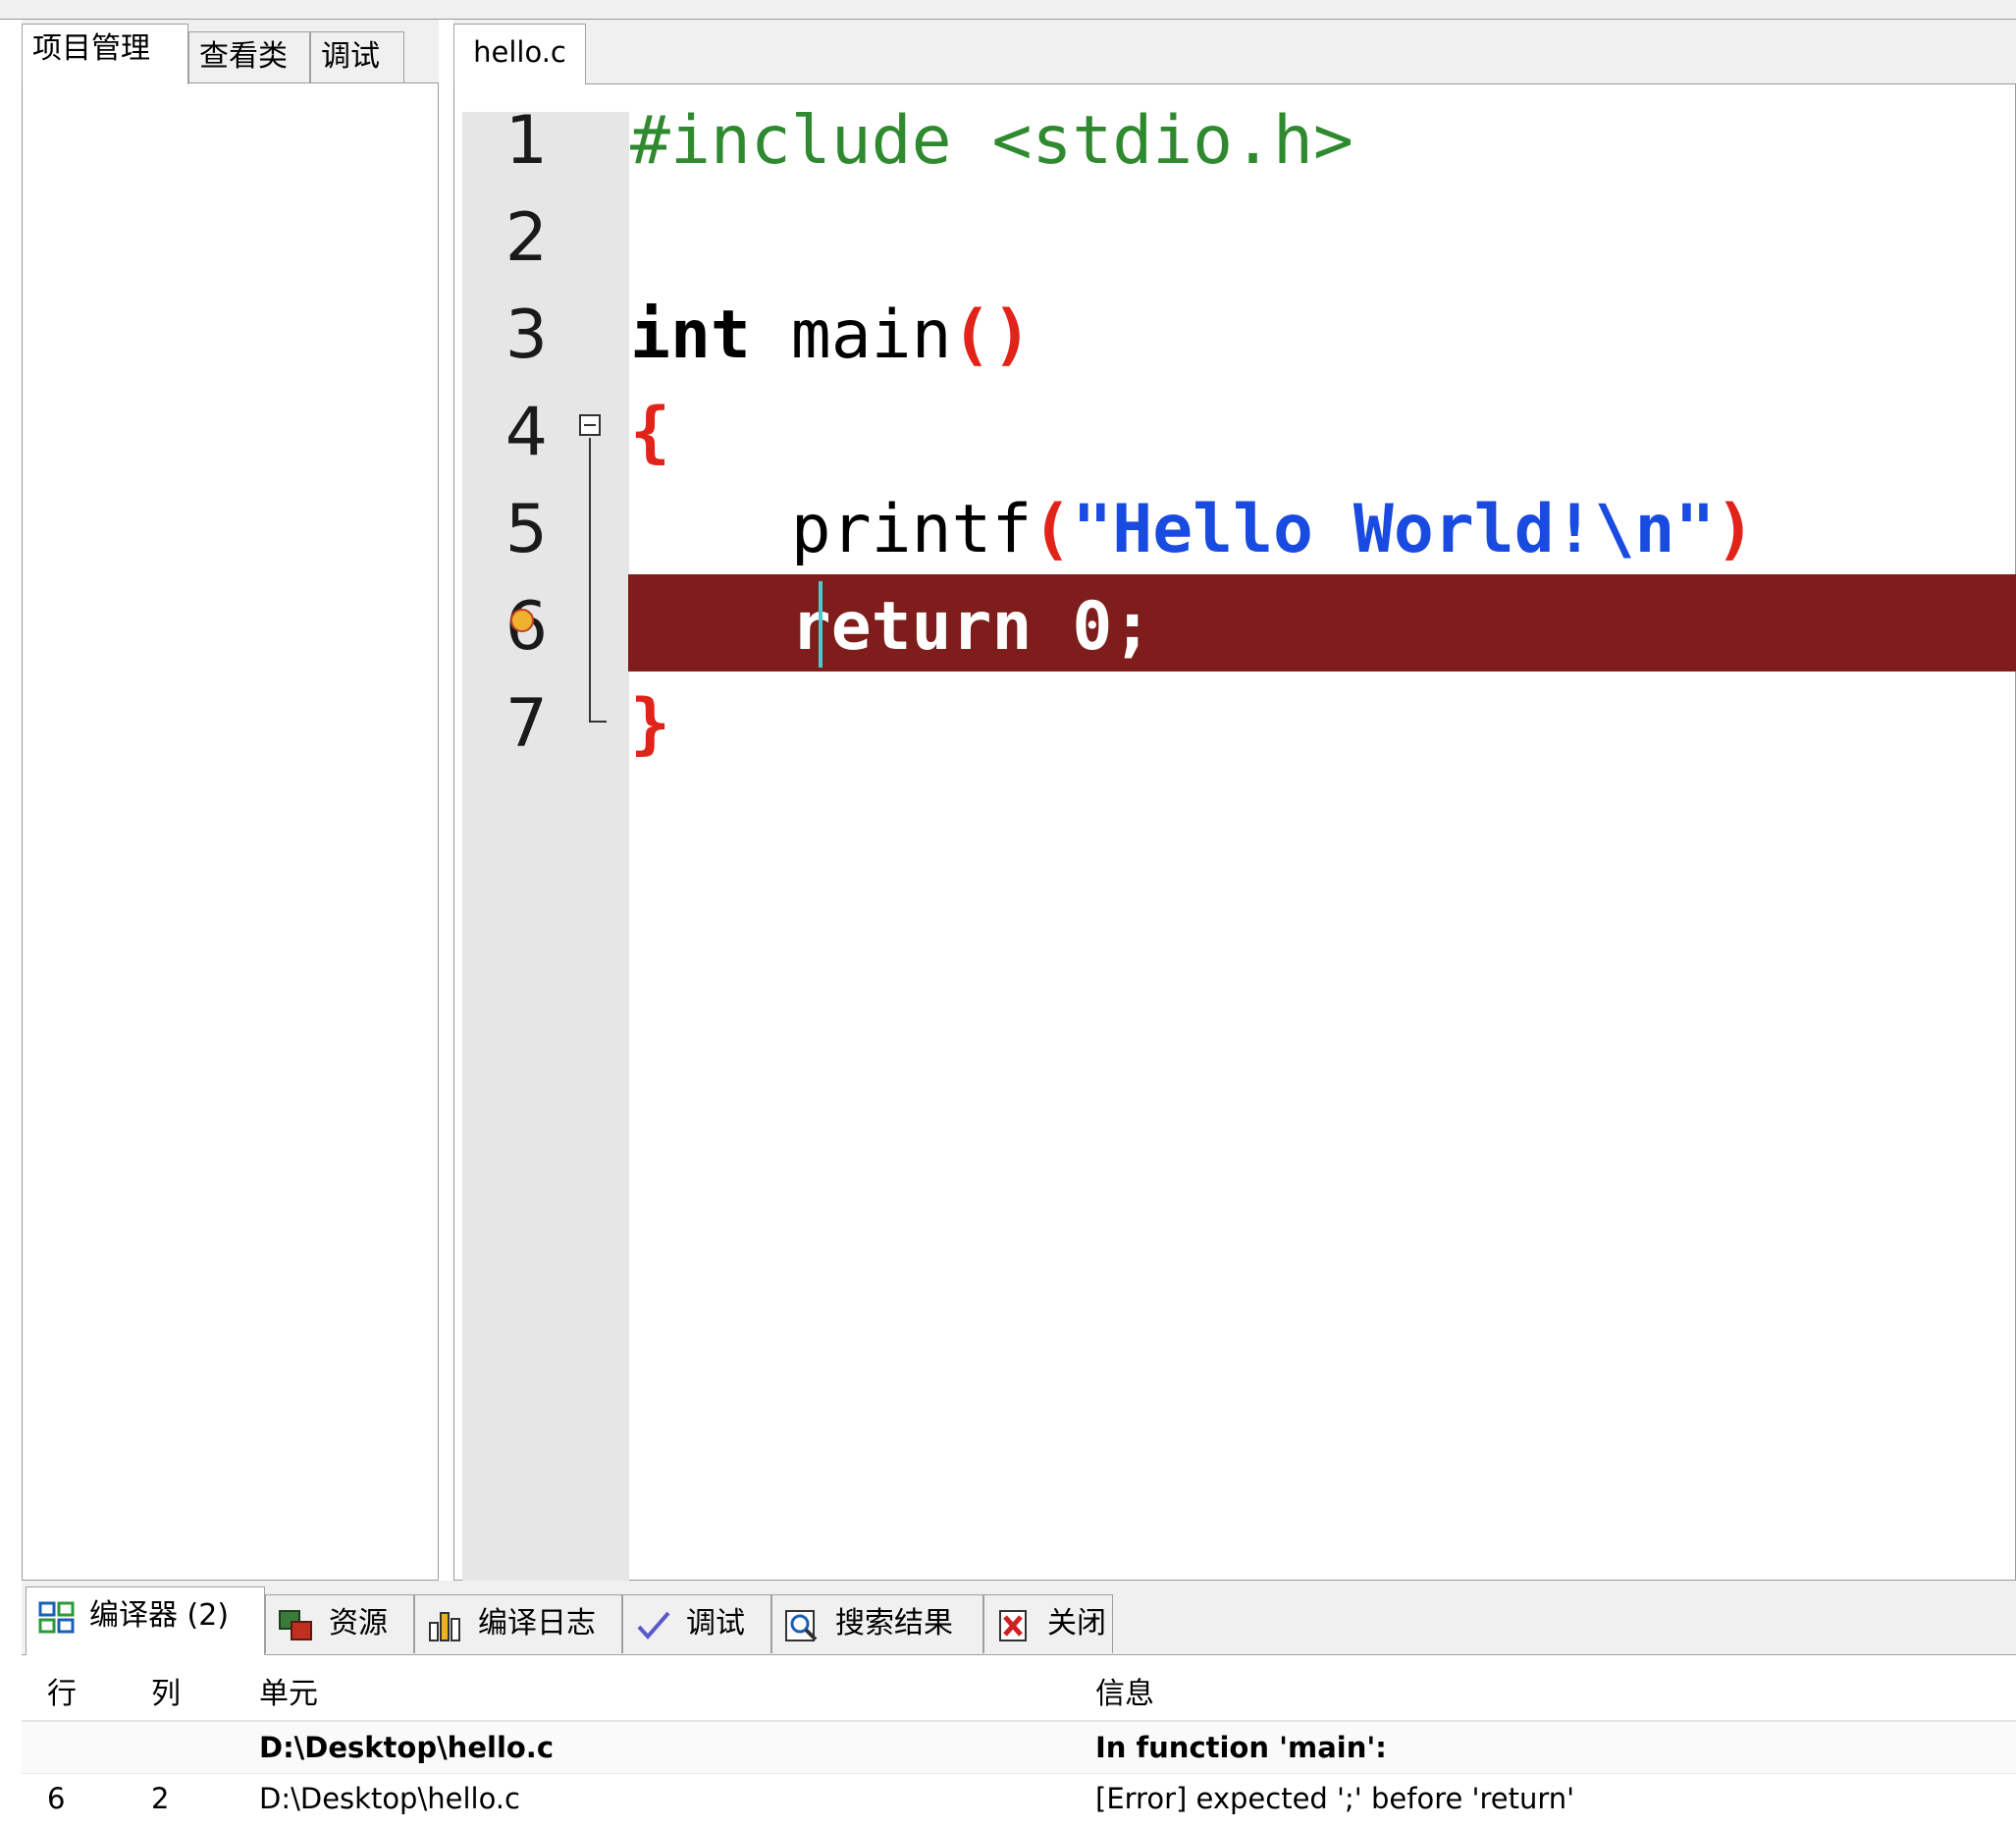 This screenshot has height=1828, width=2016. I want to click on column-header-message: 信息, so click(1124, 1690).